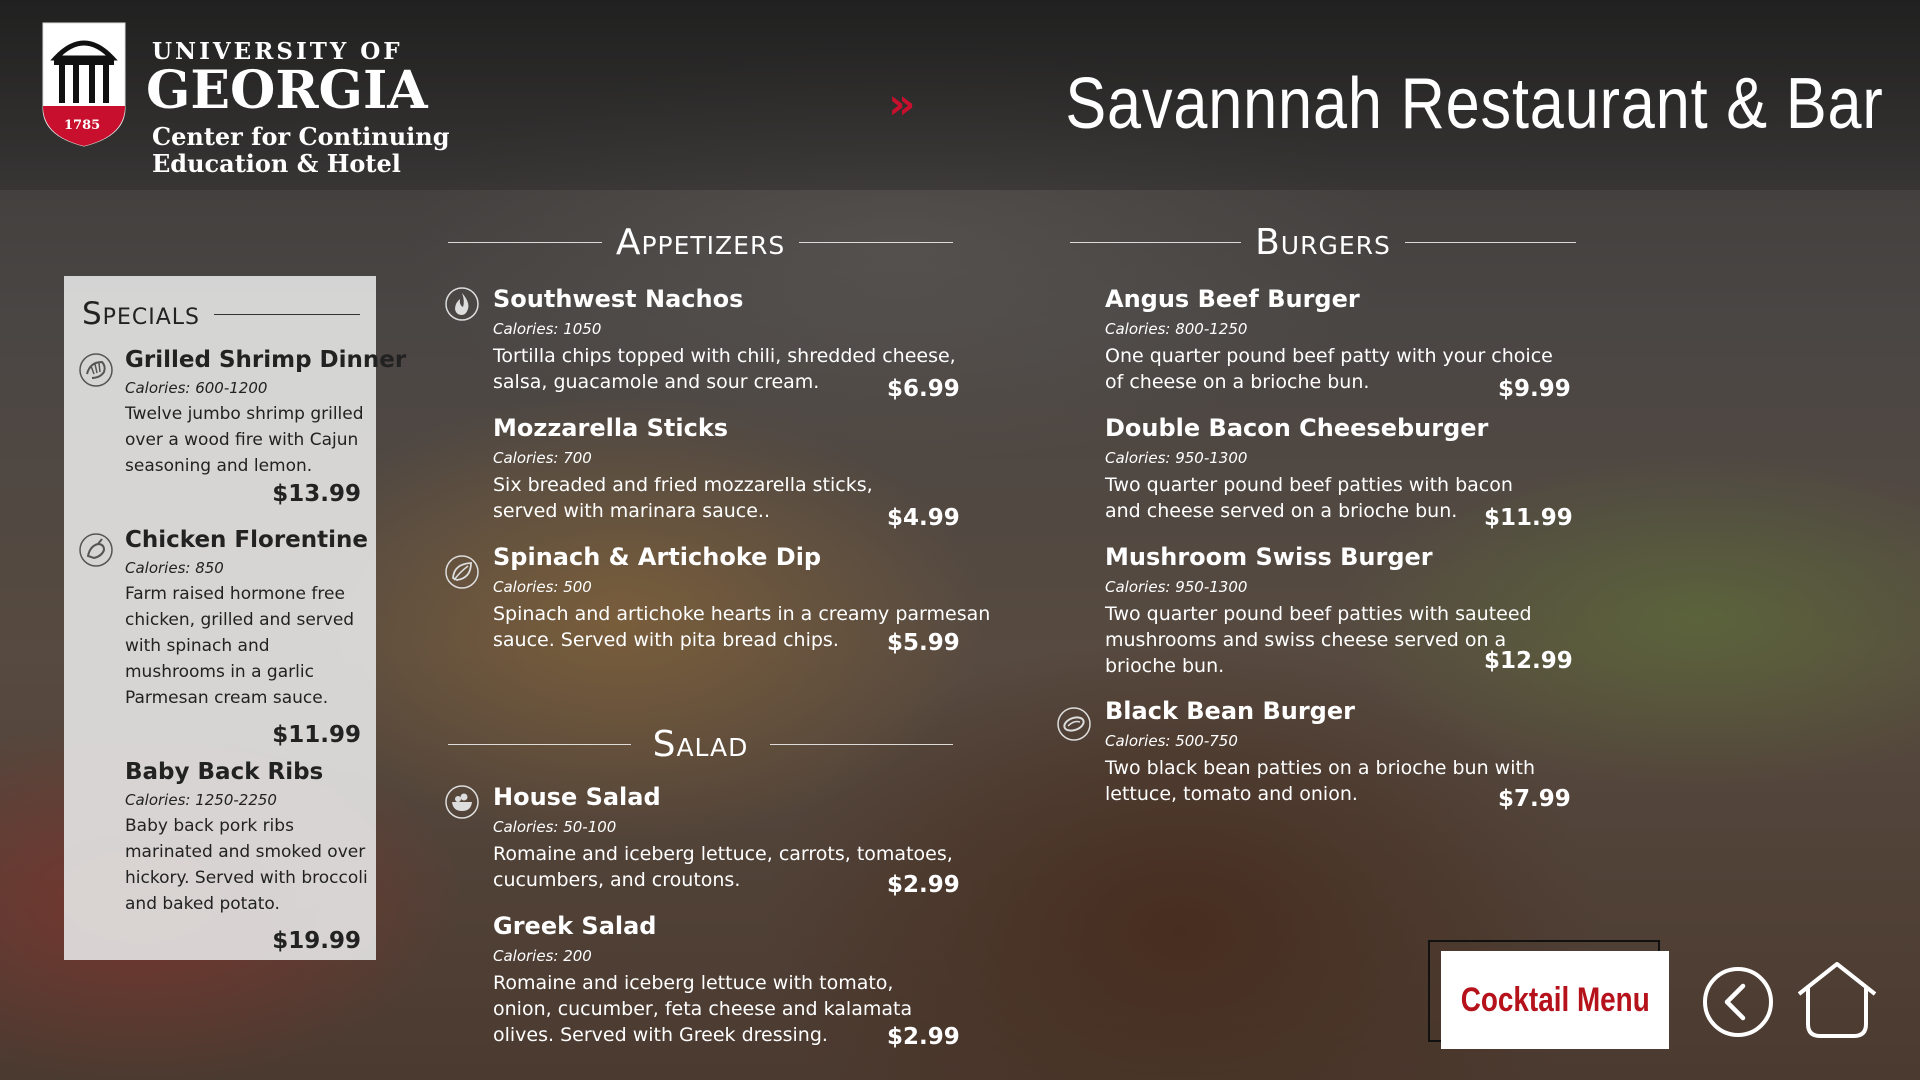 This screenshot has height=1080, width=1920. What do you see at coordinates (901, 103) in the screenshot?
I see `double-chevron-icon: »` at bounding box center [901, 103].